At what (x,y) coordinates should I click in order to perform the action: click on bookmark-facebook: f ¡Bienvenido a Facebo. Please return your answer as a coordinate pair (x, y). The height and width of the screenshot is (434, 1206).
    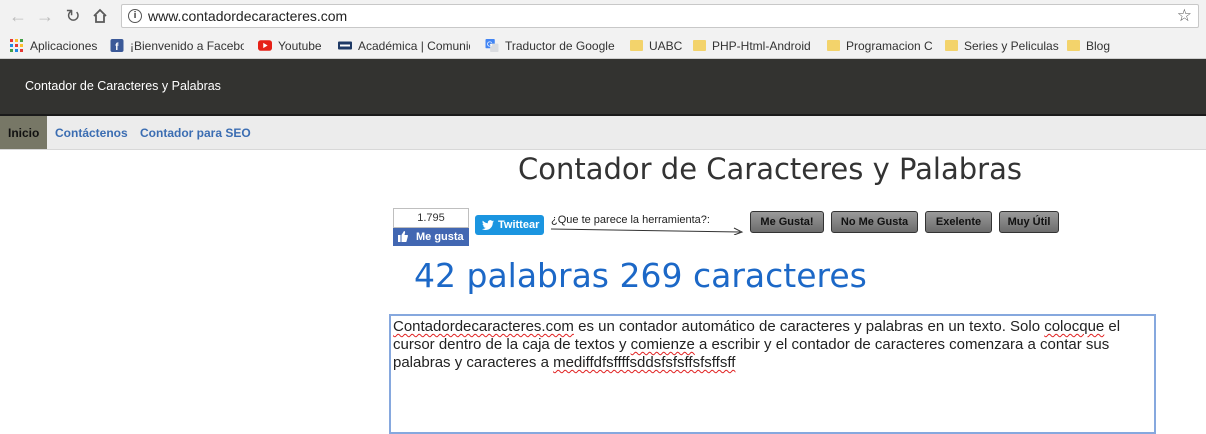
    Looking at the image, I should click on (177, 45).